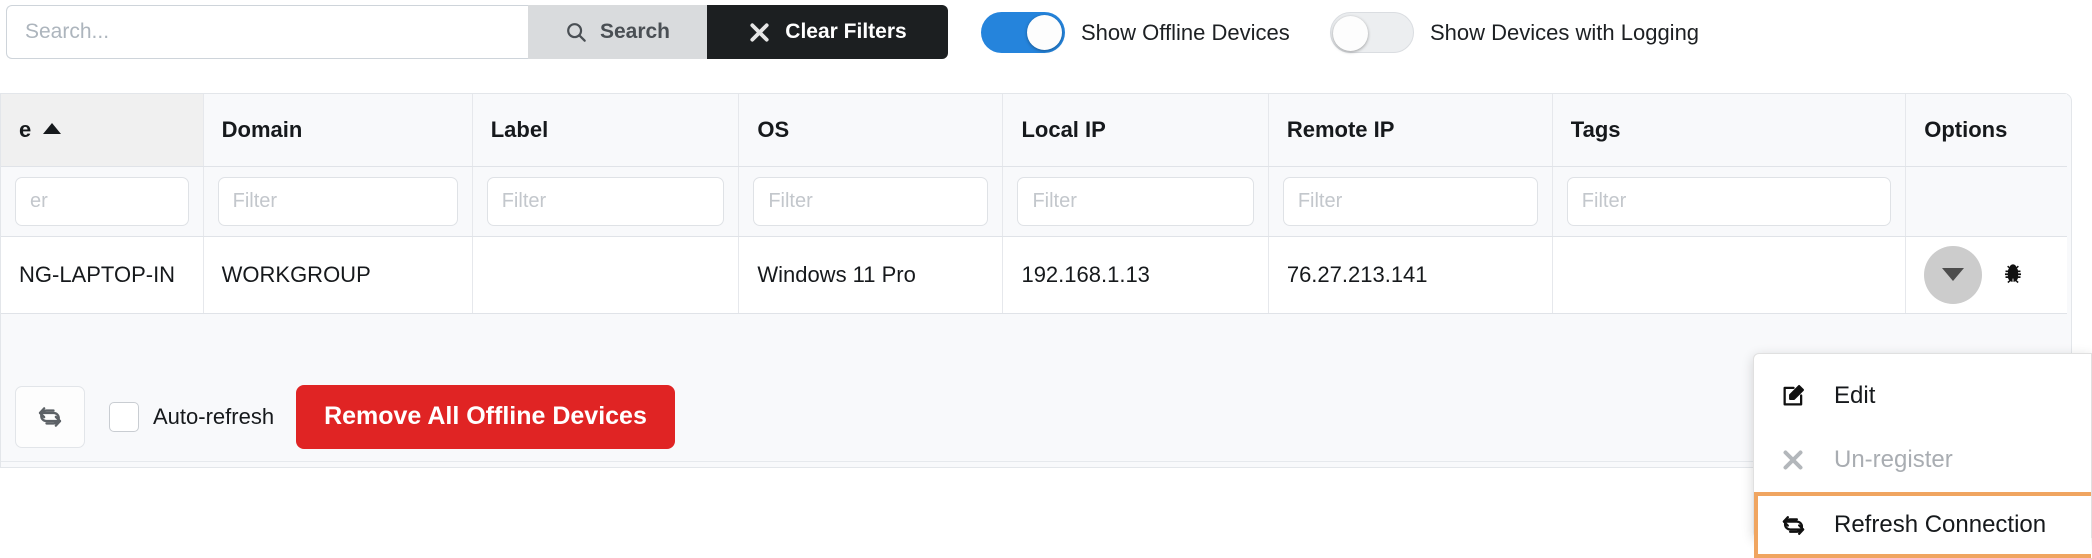  What do you see at coordinates (267, 32) in the screenshot?
I see `search-input` at bounding box center [267, 32].